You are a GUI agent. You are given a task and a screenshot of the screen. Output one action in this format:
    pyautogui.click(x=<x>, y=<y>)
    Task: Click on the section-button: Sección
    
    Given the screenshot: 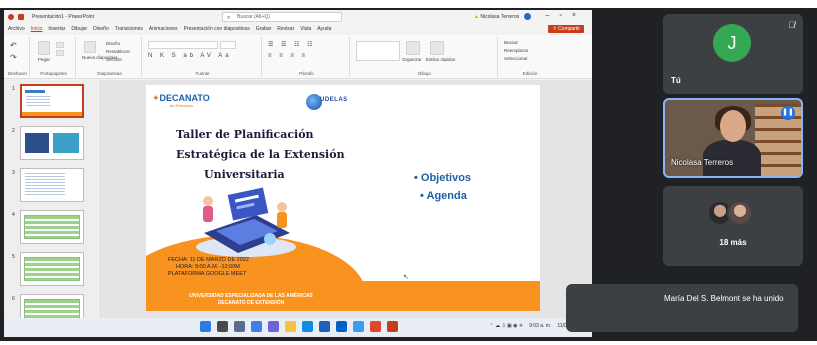 What is the action you would take?
    pyautogui.click(x=114, y=59)
    